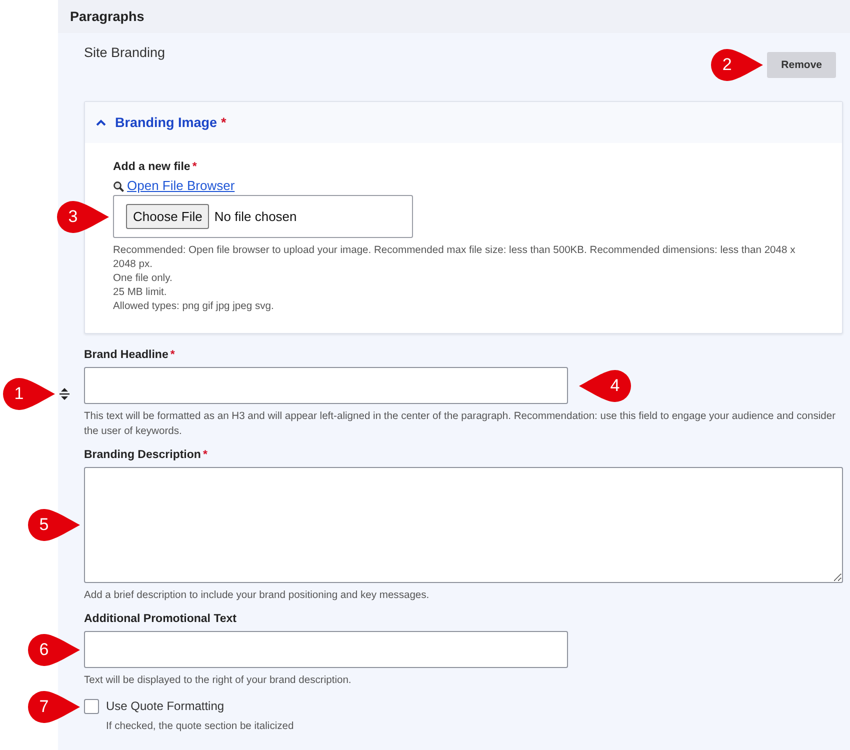 The image size is (850, 750). I want to click on field-label: Add a new file *, so click(155, 167).